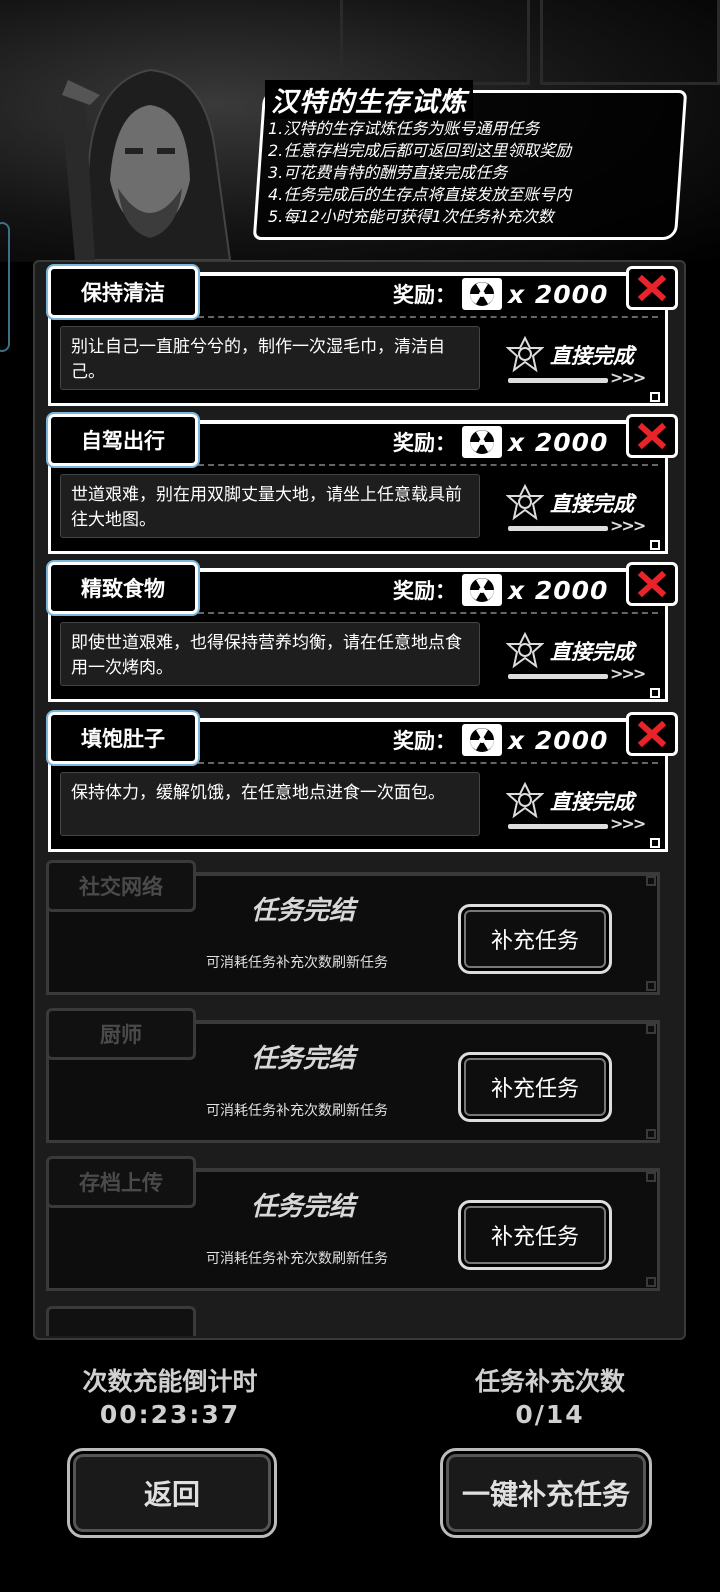  What do you see at coordinates (123, 292) in the screenshot?
I see `task-name: 保持清洁` at bounding box center [123, 292].